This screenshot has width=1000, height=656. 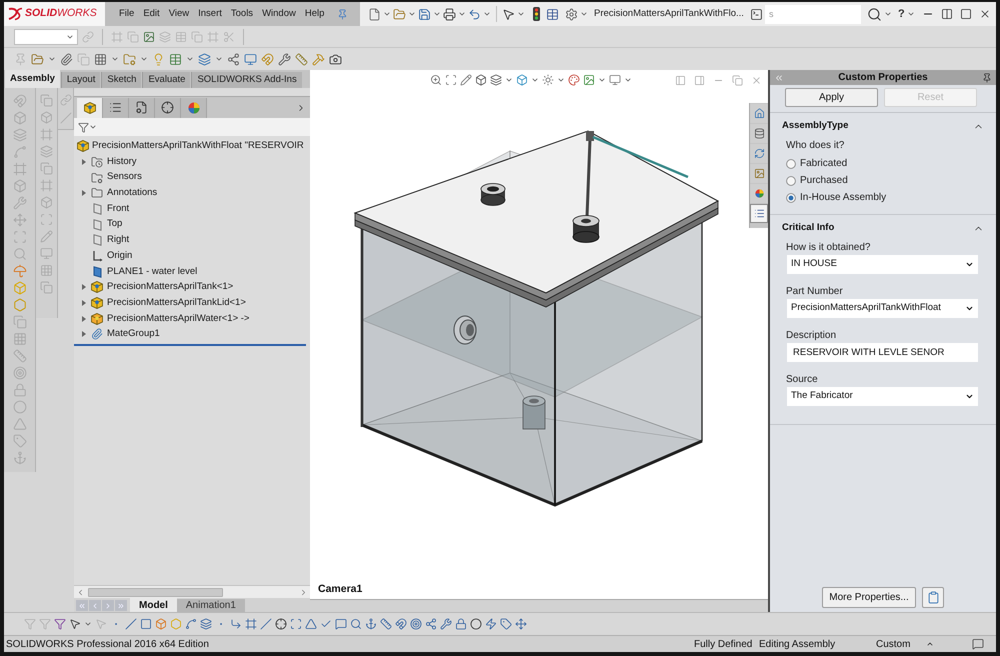 What do you see at coordinates (824, 180) in the screenshot?
I see `radio-label: Purchased` at bounding box center [824, 180].